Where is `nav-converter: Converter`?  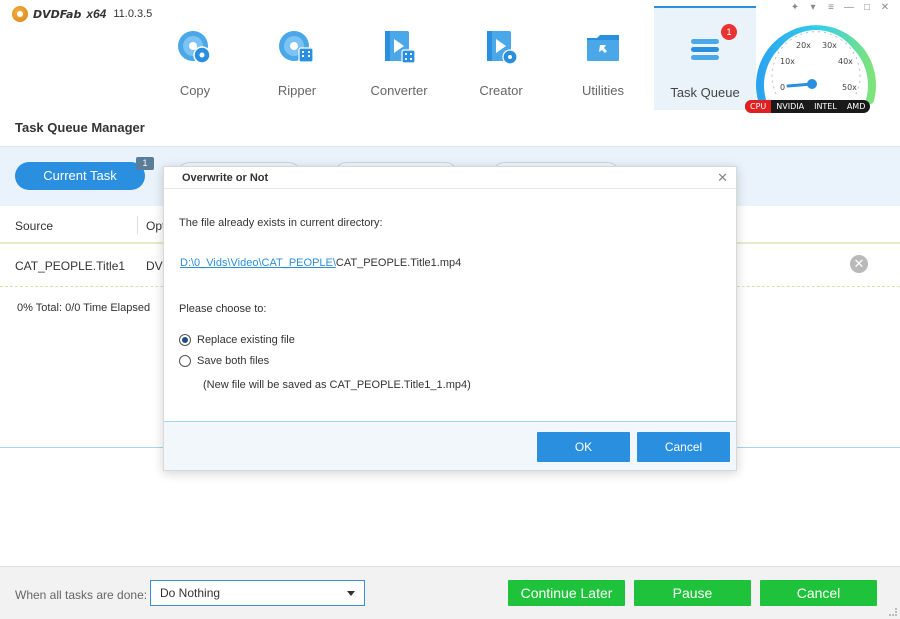
nav-converter: Converter is located at coordinates (399, 58).